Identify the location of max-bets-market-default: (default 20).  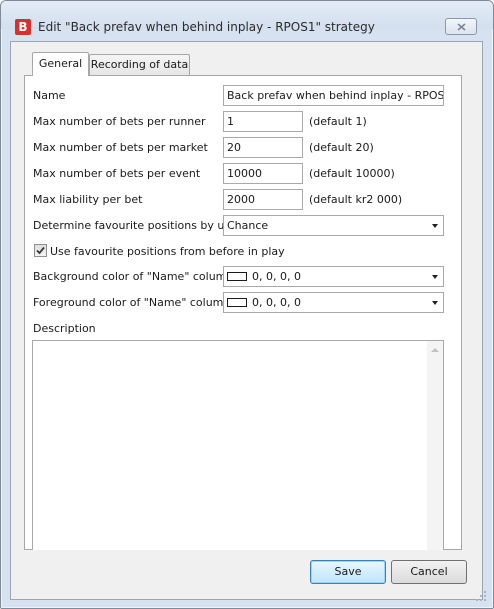
(341, 147).